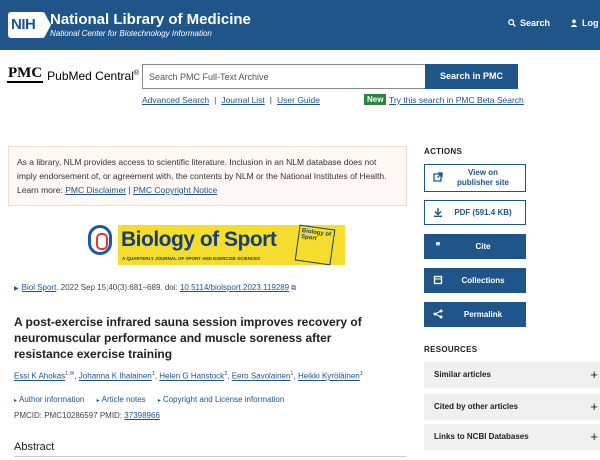 Image resolution: width=600 pixels, height=460 pixels. Describe the element at coordinates (512, 23) in the screenshot. I see `search-icon` at that location.